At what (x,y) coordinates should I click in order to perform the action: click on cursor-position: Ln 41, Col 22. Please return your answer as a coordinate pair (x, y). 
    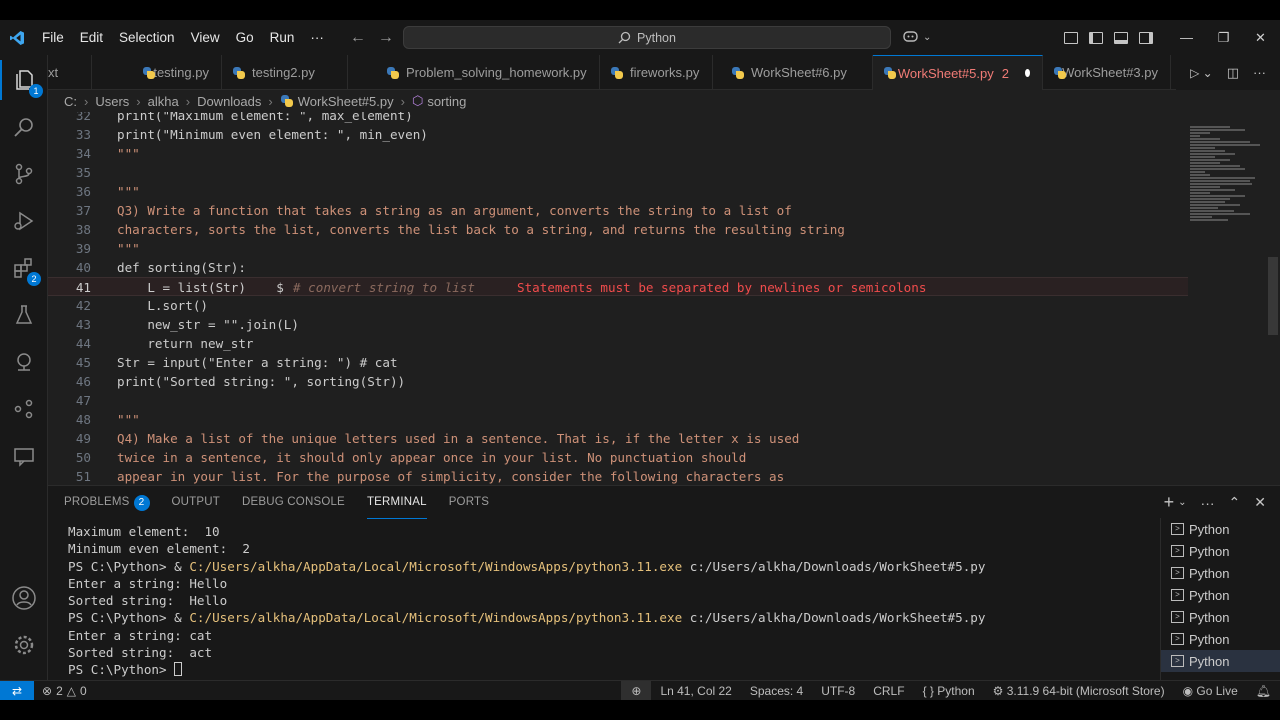
    Looking at the image, I should click on (695, 691).